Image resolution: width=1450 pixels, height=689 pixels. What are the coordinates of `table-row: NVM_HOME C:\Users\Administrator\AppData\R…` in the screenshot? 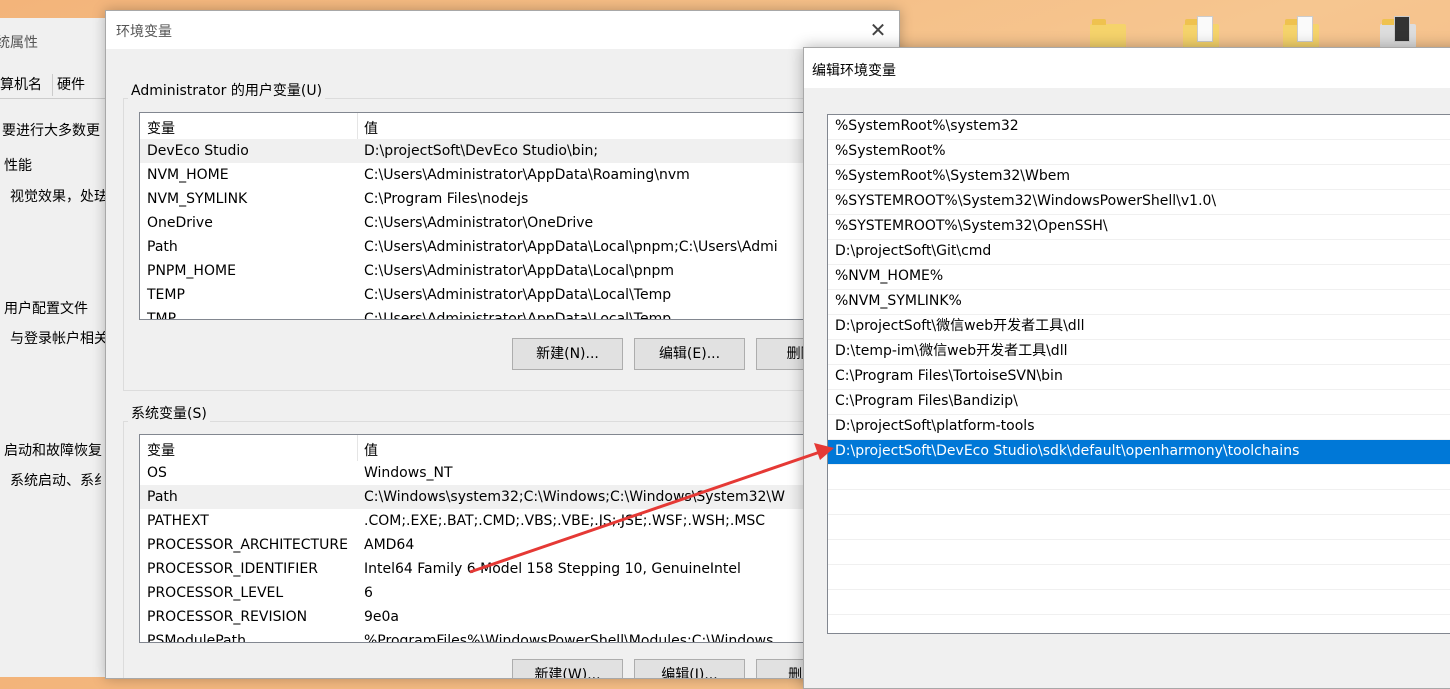 It's located at (490, 175).